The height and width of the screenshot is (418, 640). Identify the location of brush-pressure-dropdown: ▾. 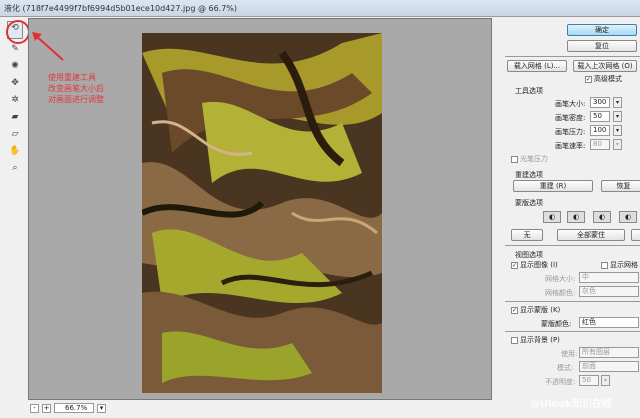
(617, 130).